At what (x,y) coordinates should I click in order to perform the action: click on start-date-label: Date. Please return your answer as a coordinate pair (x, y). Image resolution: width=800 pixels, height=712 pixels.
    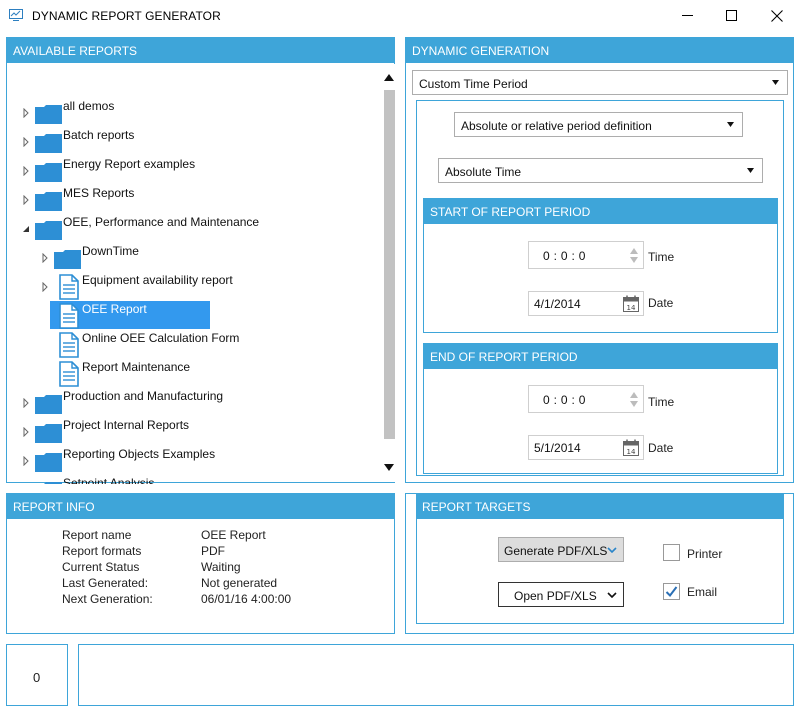
    Looking at the image, I should click on (661, 303).